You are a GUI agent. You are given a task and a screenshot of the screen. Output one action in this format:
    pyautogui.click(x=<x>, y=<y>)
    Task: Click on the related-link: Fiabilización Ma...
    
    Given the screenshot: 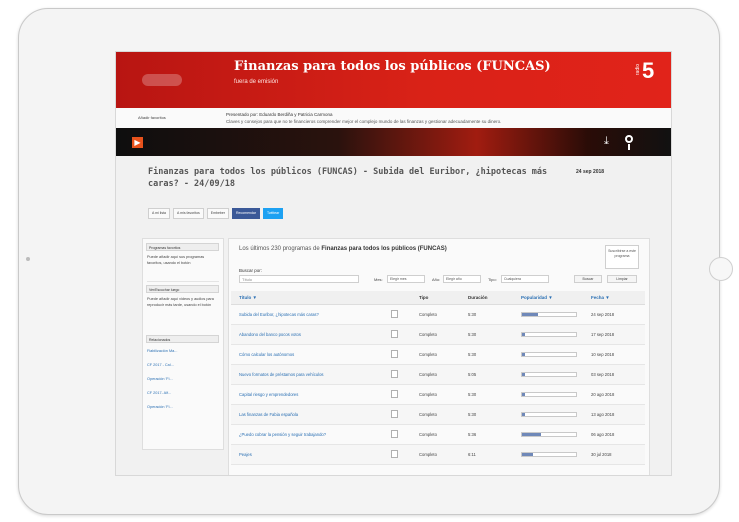 What is the action you would take?
    pyautogui.click(x=162, y=351)
    